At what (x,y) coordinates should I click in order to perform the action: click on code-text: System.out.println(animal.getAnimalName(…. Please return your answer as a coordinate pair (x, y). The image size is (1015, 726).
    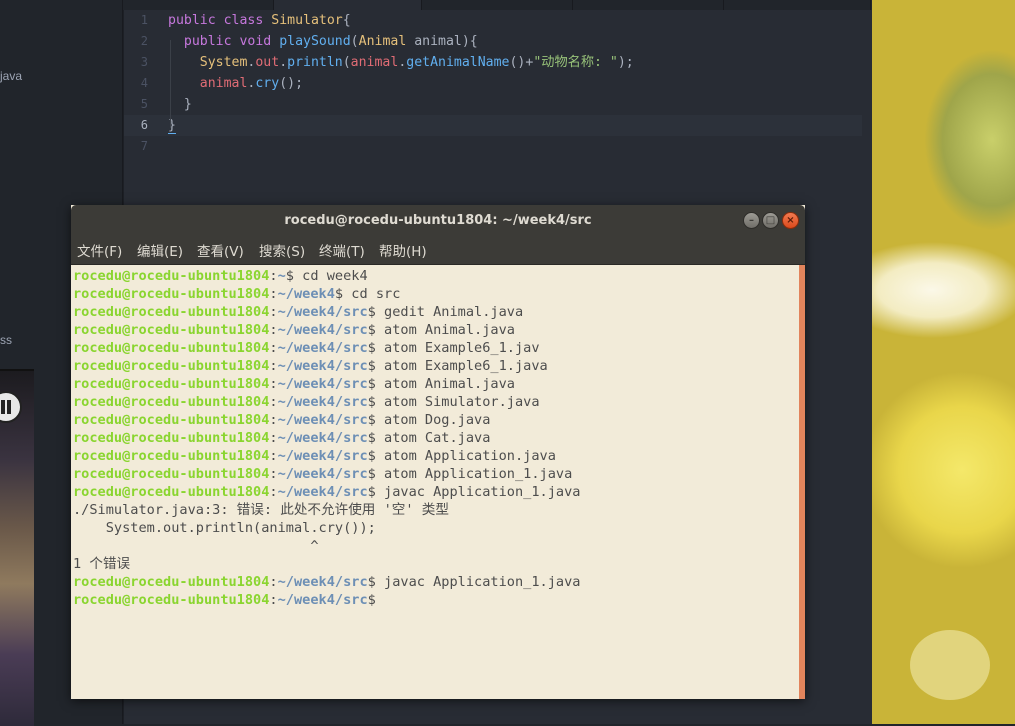
    Looking at the image, I should click on (401, 62).